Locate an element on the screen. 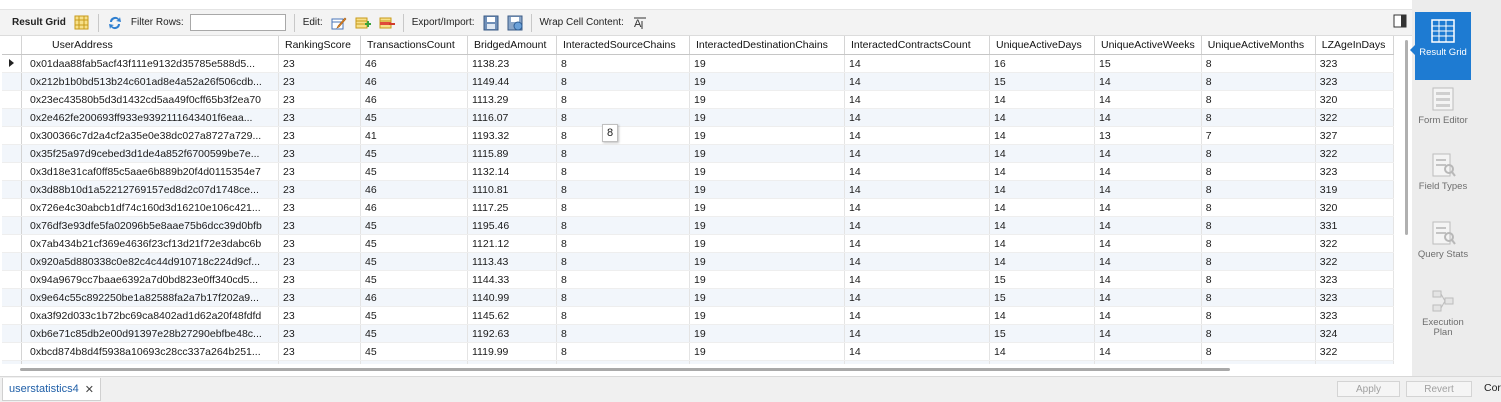 The height and width of the screenshot is (402, 1501). cell-lzageindays: 320 is located at coordinates (1354, 207).